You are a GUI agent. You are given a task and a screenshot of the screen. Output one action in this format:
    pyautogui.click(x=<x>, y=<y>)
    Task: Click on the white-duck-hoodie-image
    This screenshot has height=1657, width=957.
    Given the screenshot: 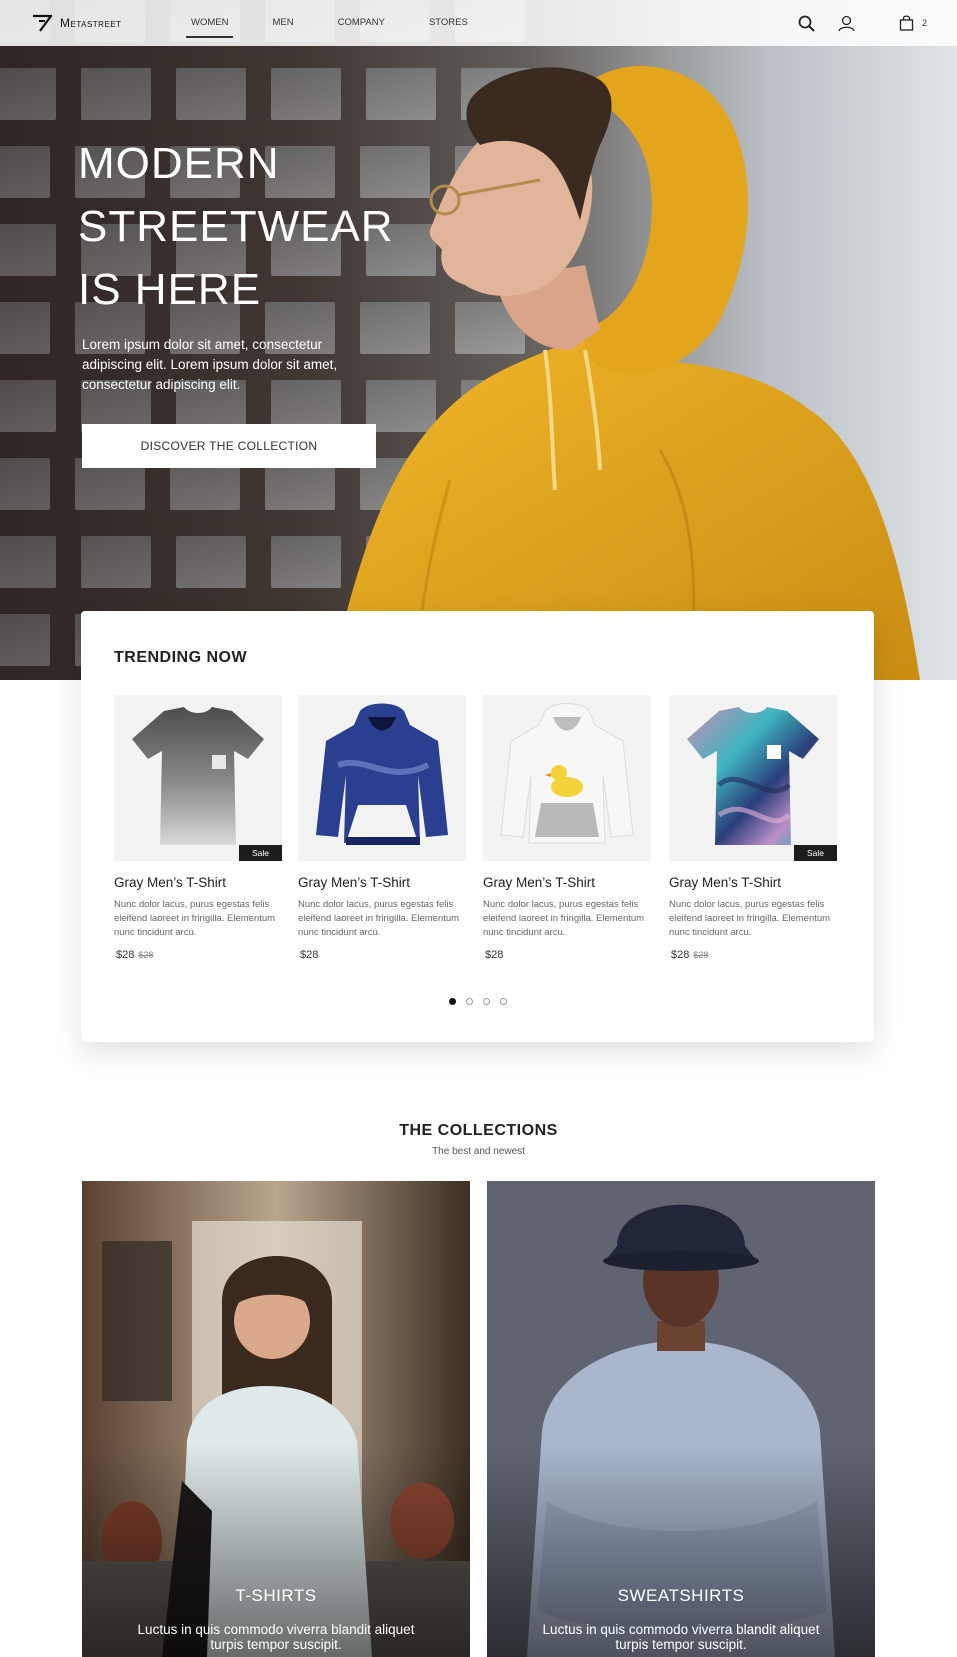 What is the action you would take?
    pyautogui.click(x=567, y=773)
    